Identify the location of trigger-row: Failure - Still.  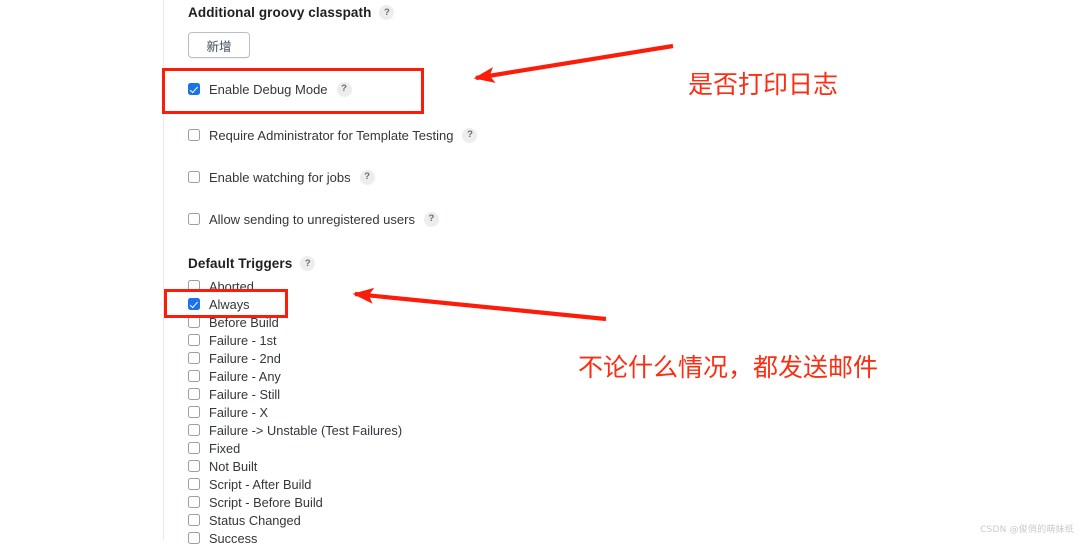
(538, 394).